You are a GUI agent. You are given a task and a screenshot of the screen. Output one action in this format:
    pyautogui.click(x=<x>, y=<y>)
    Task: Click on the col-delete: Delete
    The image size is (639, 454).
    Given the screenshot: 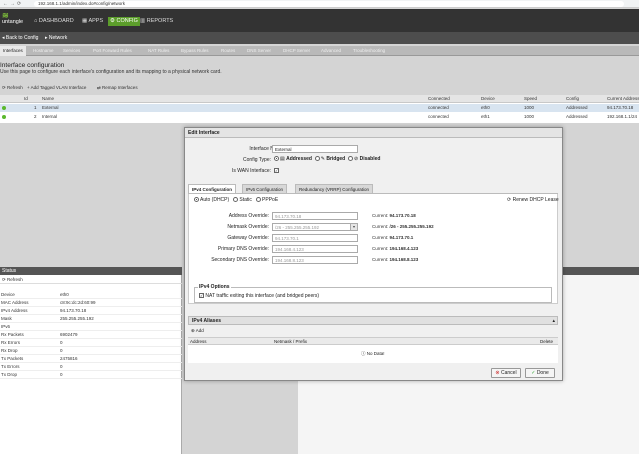 What is the action you would take?
    pyautogui.click(x=546, y=341)
    